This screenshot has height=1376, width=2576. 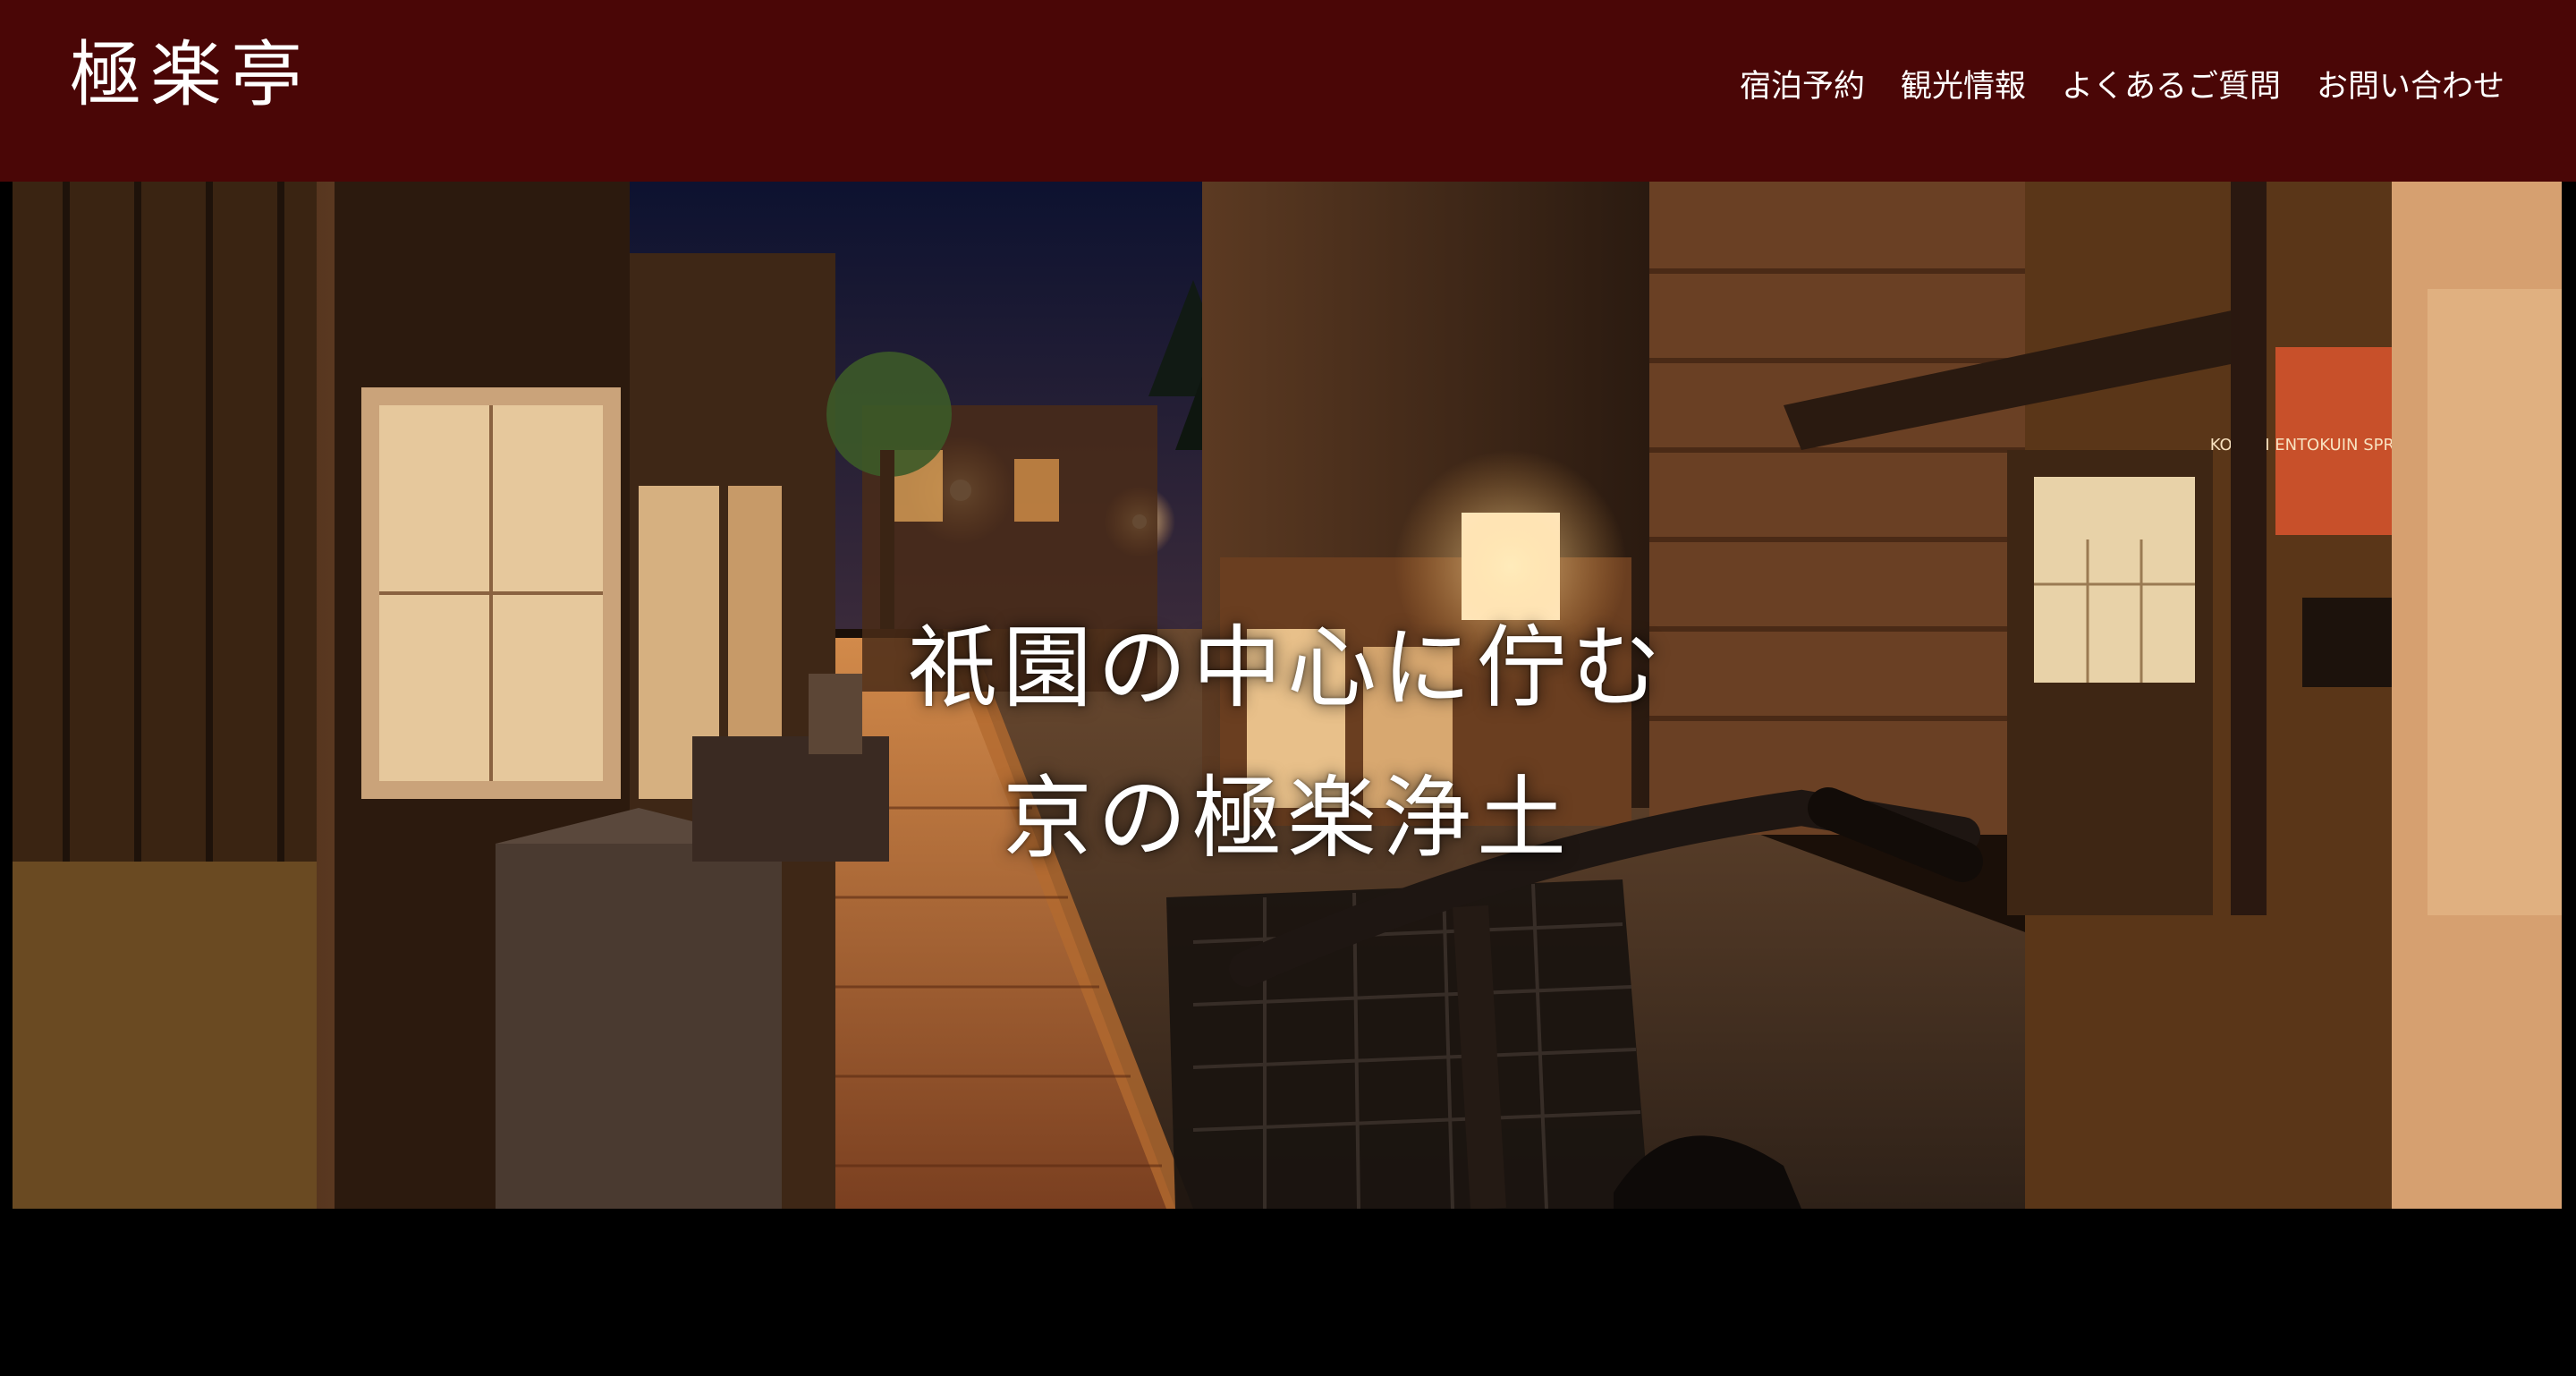 What do you see at coordinates (1963, 87) in the screenshot?
I see `nav-item-sightseeing: 観光情報` at bounding box center [1963, 87].